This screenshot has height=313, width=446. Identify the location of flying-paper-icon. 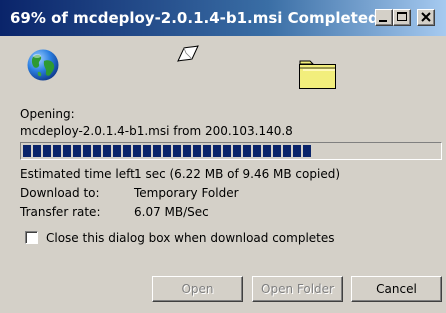
(188, 53).